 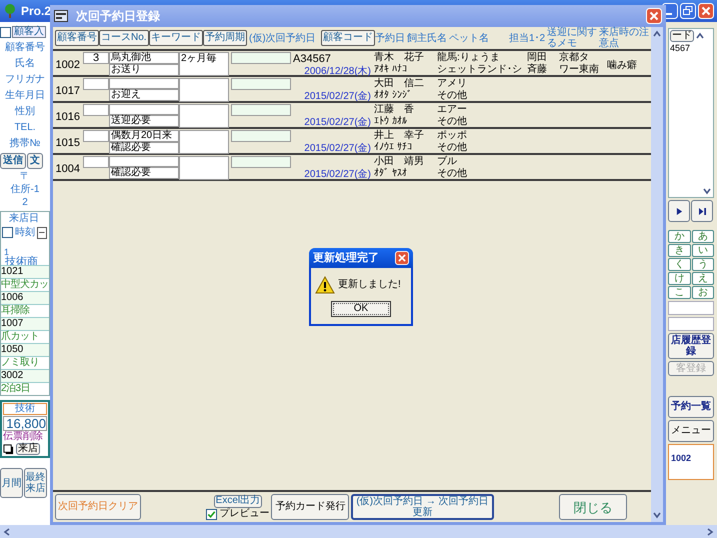 What do you see at coordinates (703, 264) in the screenshot?
I see `kana-button: う` at bounding box center [703, 264].